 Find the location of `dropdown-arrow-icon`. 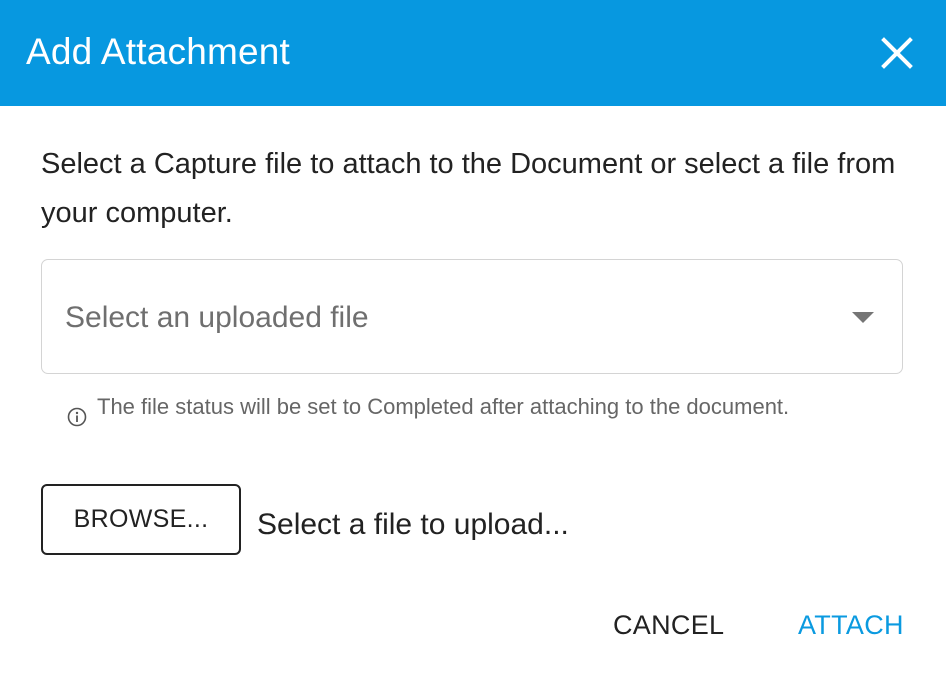

dropdown-arrow-icon is located at coordinates (863, 317).